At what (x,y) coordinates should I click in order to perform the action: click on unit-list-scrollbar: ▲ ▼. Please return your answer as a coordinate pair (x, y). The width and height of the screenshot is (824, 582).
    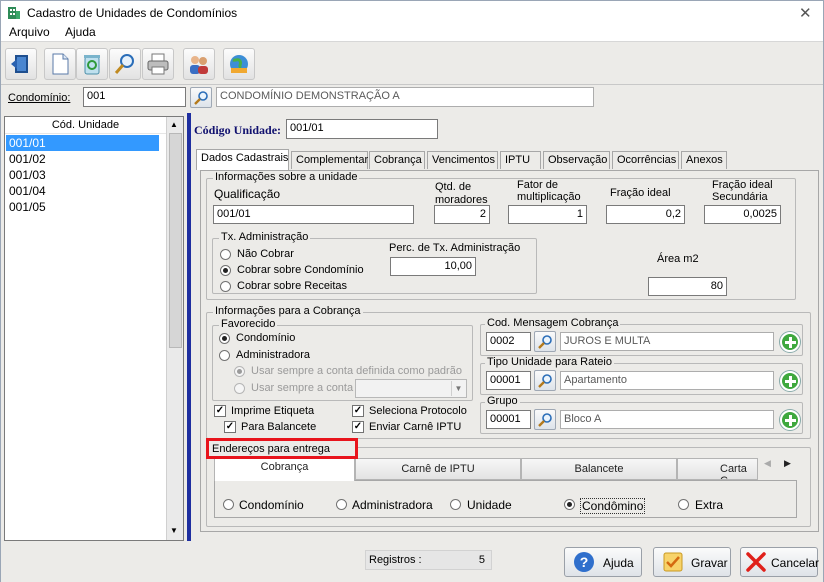
    Looking at the image, I should click on (174, 328).